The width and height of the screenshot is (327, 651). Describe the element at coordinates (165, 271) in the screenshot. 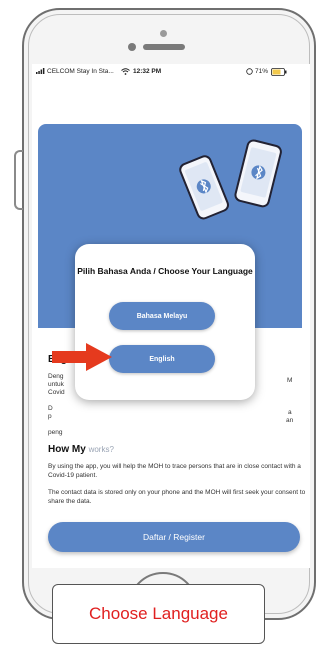

I see `dialog-title: Pilih Bahasa Anda / Choose Your Language` at that location.